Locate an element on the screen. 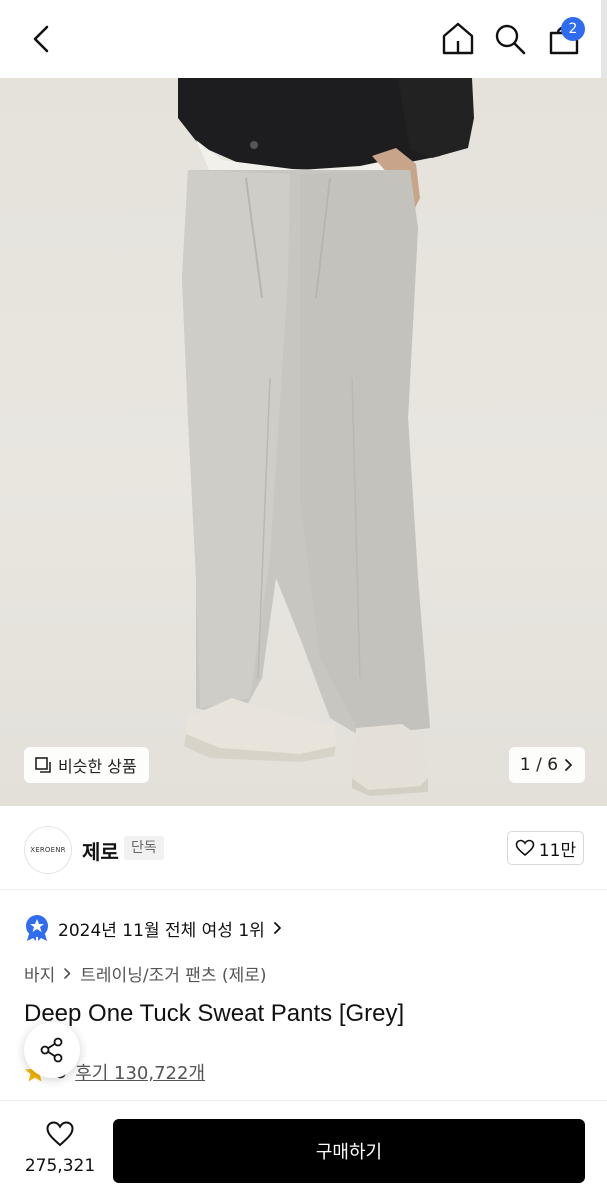 The width and height of the screenshot is (607, 1200). exclusive-badge: 단독 is located at coordinates (144, 848).